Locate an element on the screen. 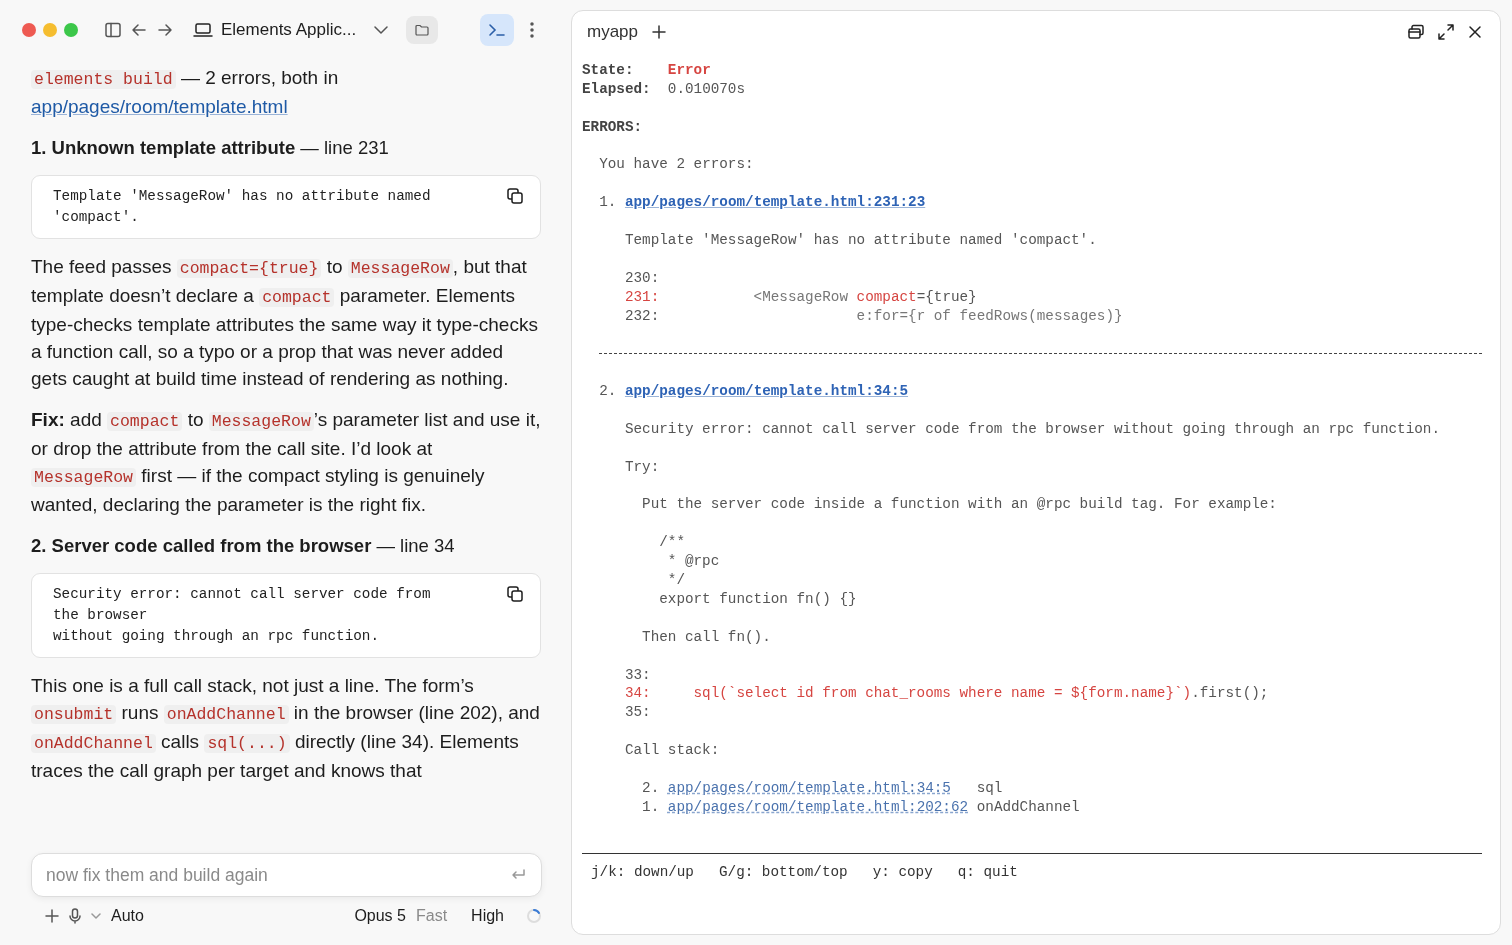 The width and height of the screenshot is (1512, 945). paragraph: This one is a full call stack, not just a line. The form’s onsubmit runs onAddChannel in the browser (line 202), and onAddChannel calls sql(...) directly (line 34). Elements traces the call graph per target and knows that is located at coordinates (286, 728).